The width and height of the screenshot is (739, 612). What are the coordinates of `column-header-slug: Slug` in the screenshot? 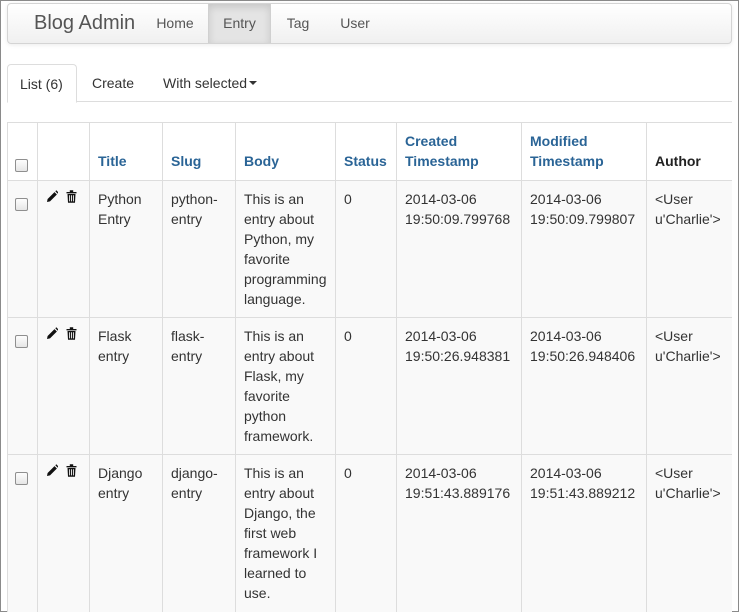 It's located at (199, 151).